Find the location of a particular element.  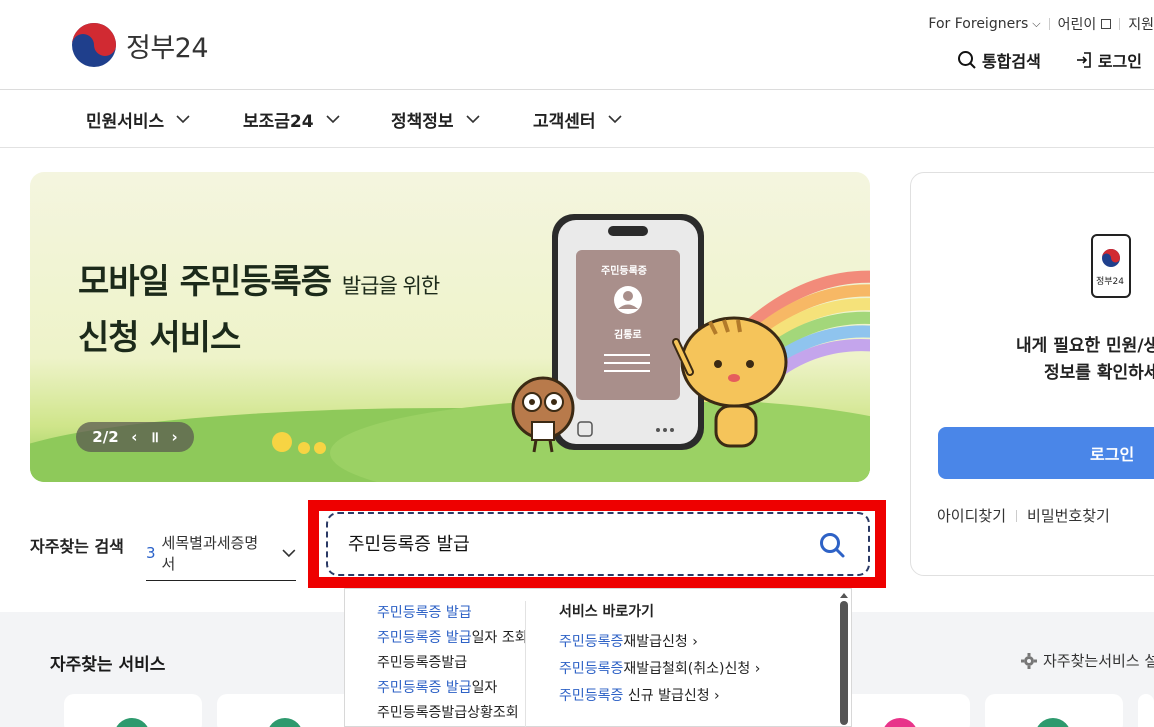

frequent-search-select: 3 세목별과세증명서 is located at coordinates (221, 556).